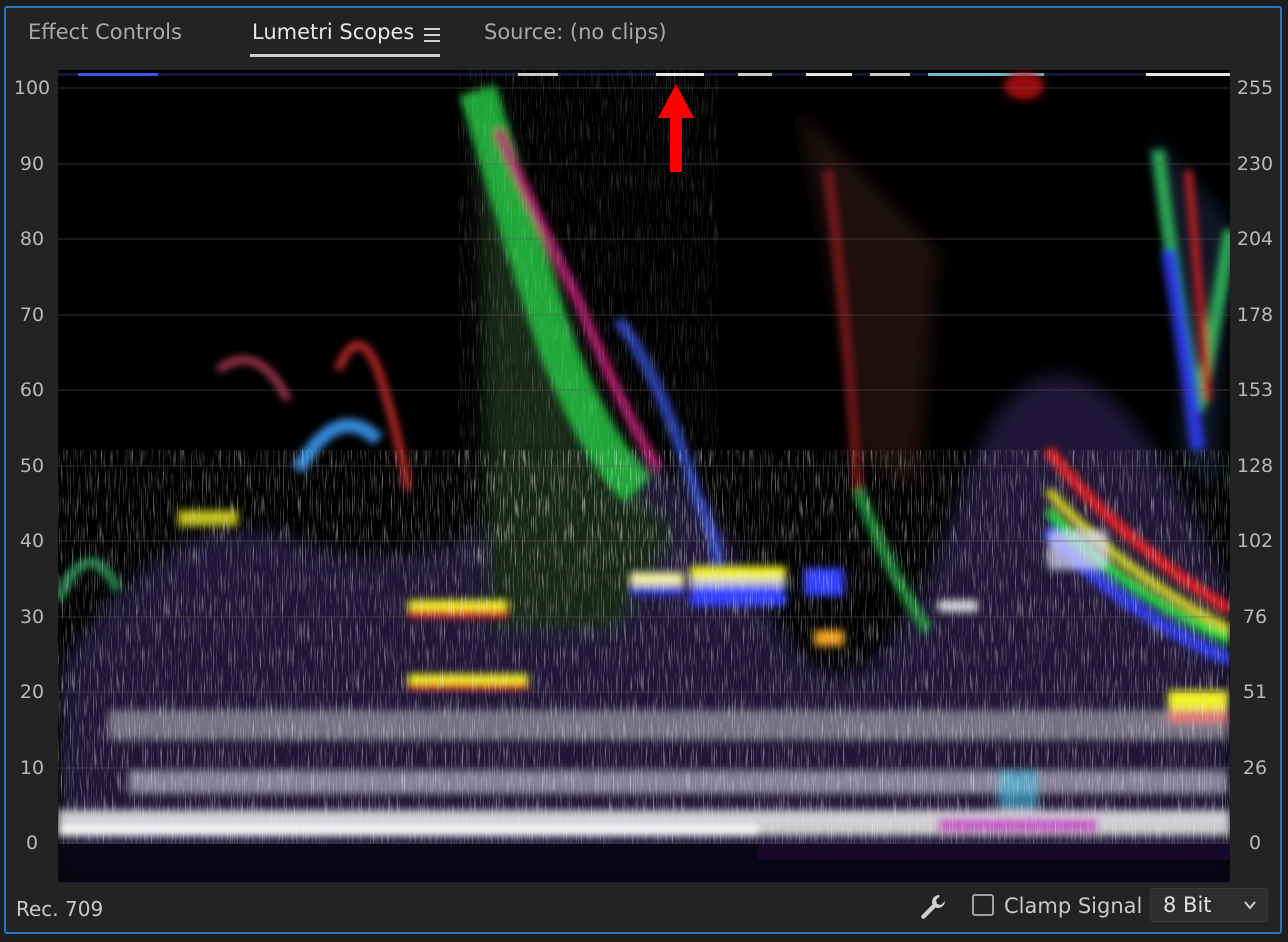 Image resolution: width=1288 pixels, height=942 pixels. I want to click on left-tick: 60, so click(32, 390).